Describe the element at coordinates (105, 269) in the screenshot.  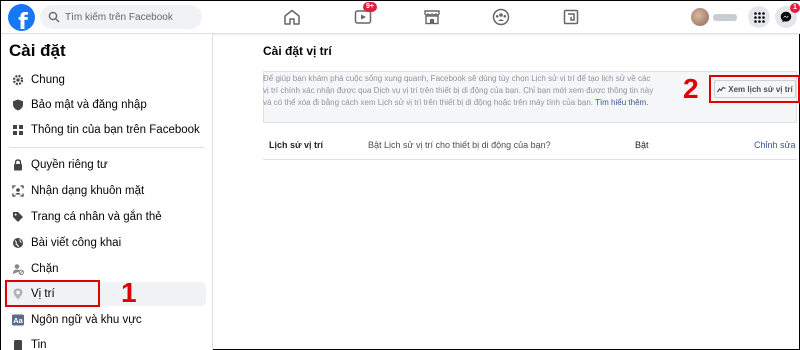
I see `sidebar-item-blocking: Chặn` at that location.